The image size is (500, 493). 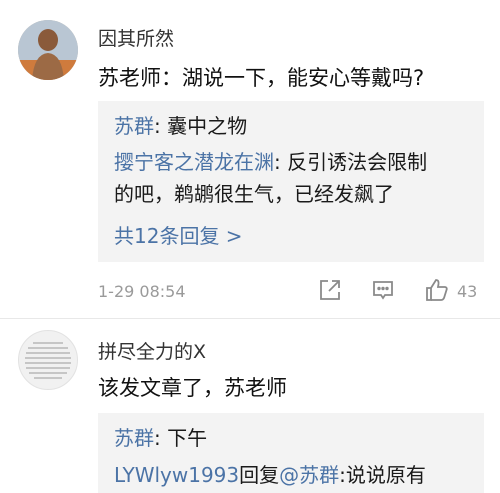 What do you see at coordinates (161, 438) in the screenshot?
I see `reply-item: 苏群: 下午` at bounding box center [161, 438].